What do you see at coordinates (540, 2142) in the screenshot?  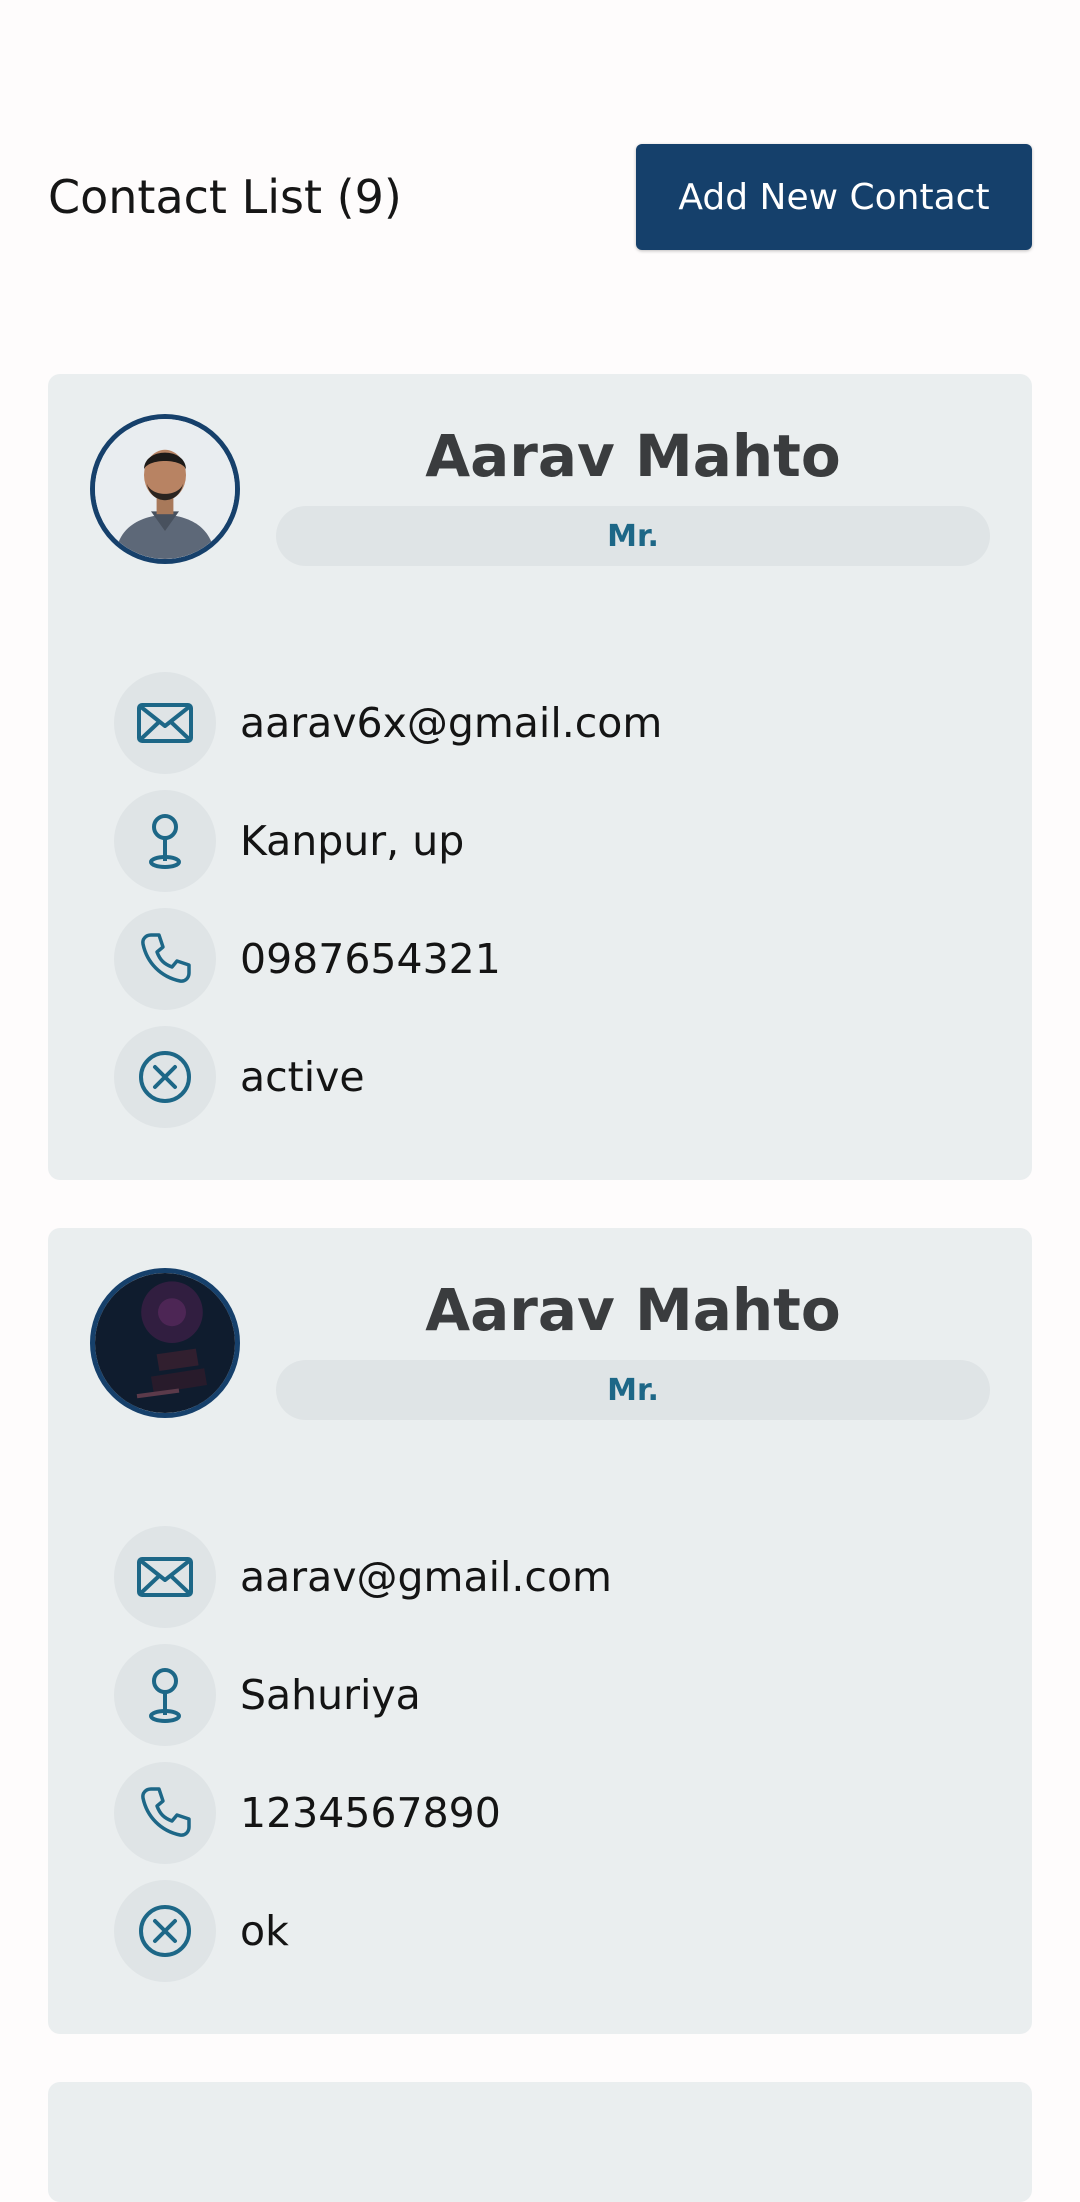 I see `contact-card` at bounding box center [540, 2142].